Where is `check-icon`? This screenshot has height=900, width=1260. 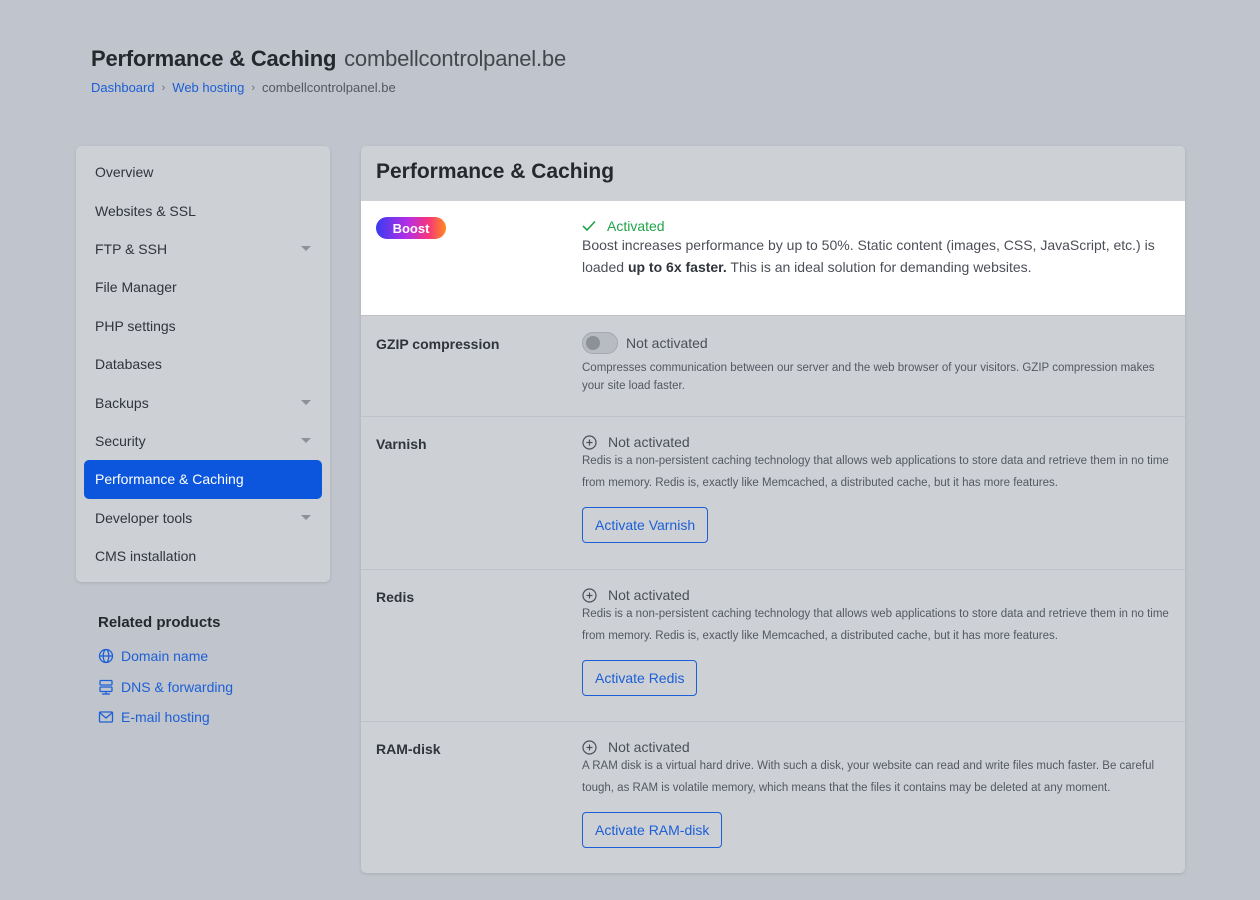 check-icon is located at coordinates (589, 226).